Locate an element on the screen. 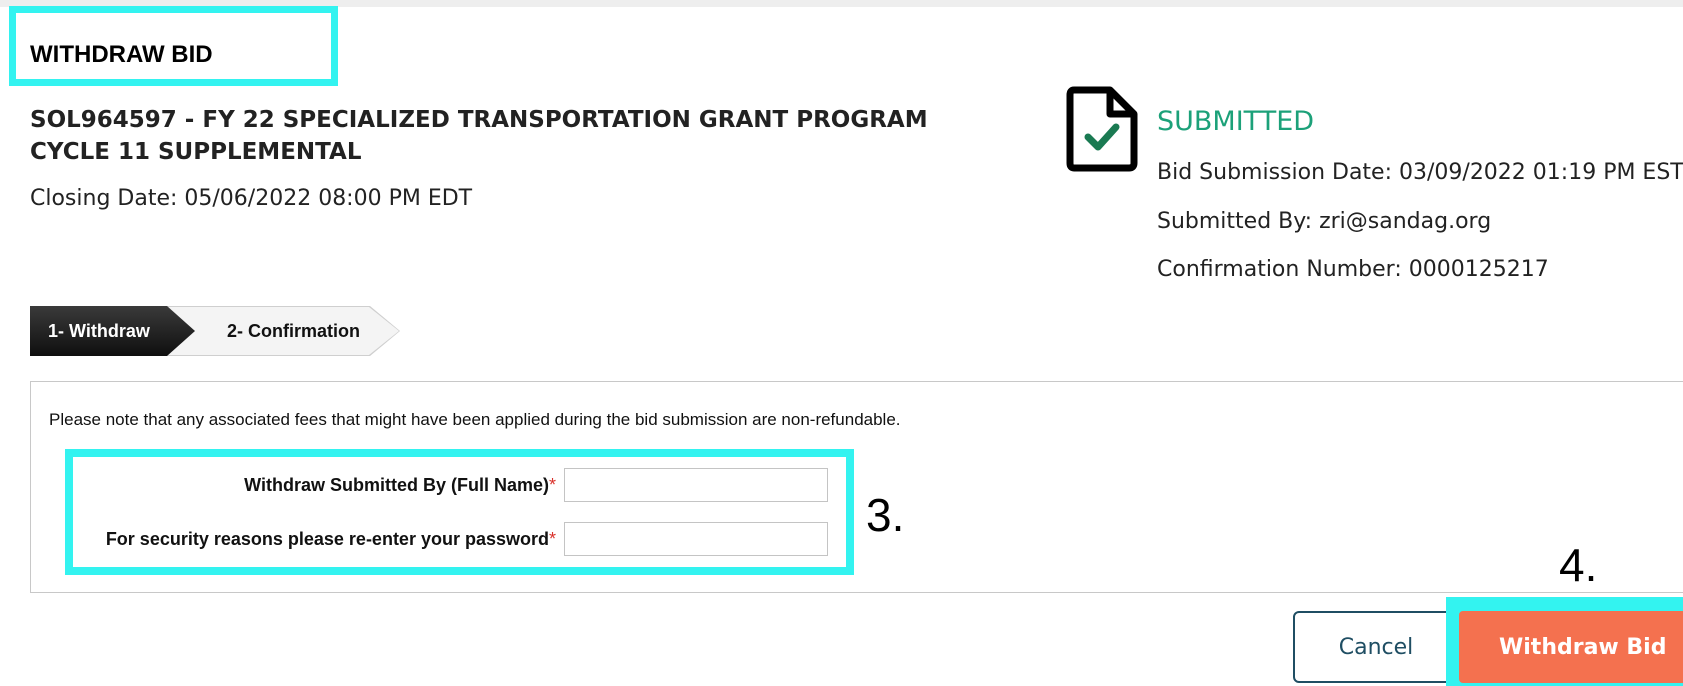 Image resolution: width=1683 pixels, height=686 pixels. confirmation-number: Confirmation Number: 0000125217 is located at coordinates (1353, 269).